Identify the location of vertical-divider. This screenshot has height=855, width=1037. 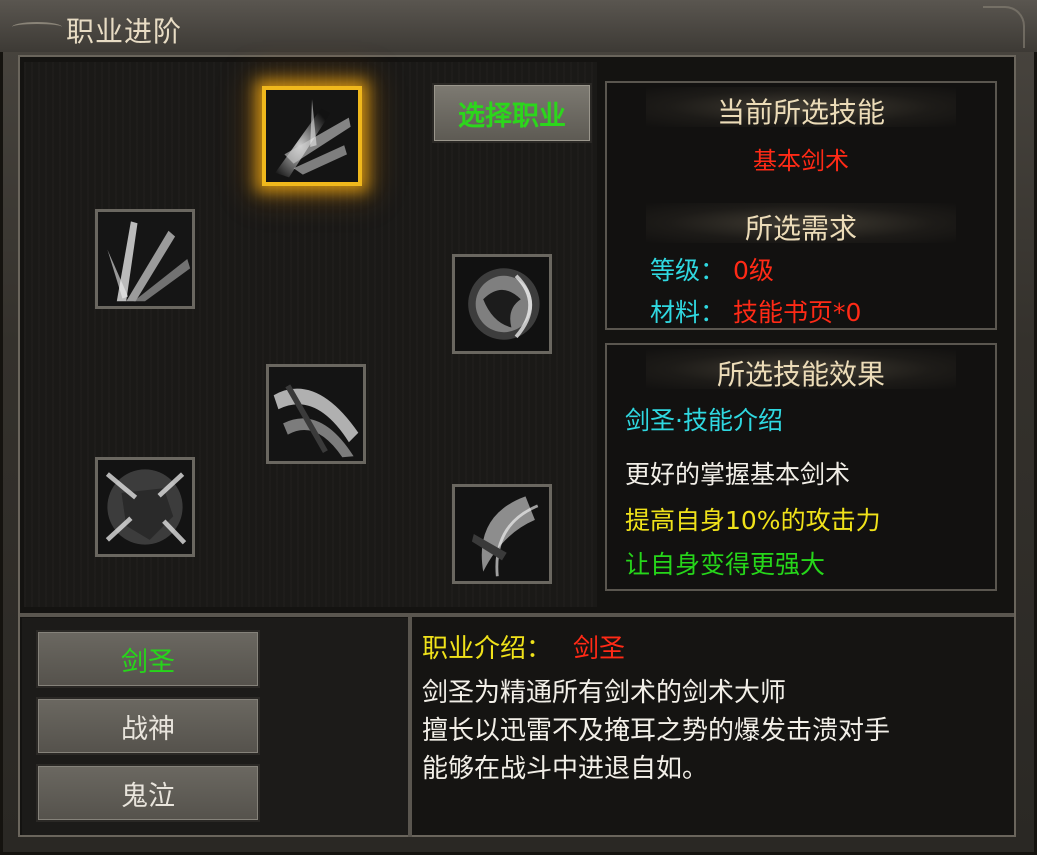
(410, 727).